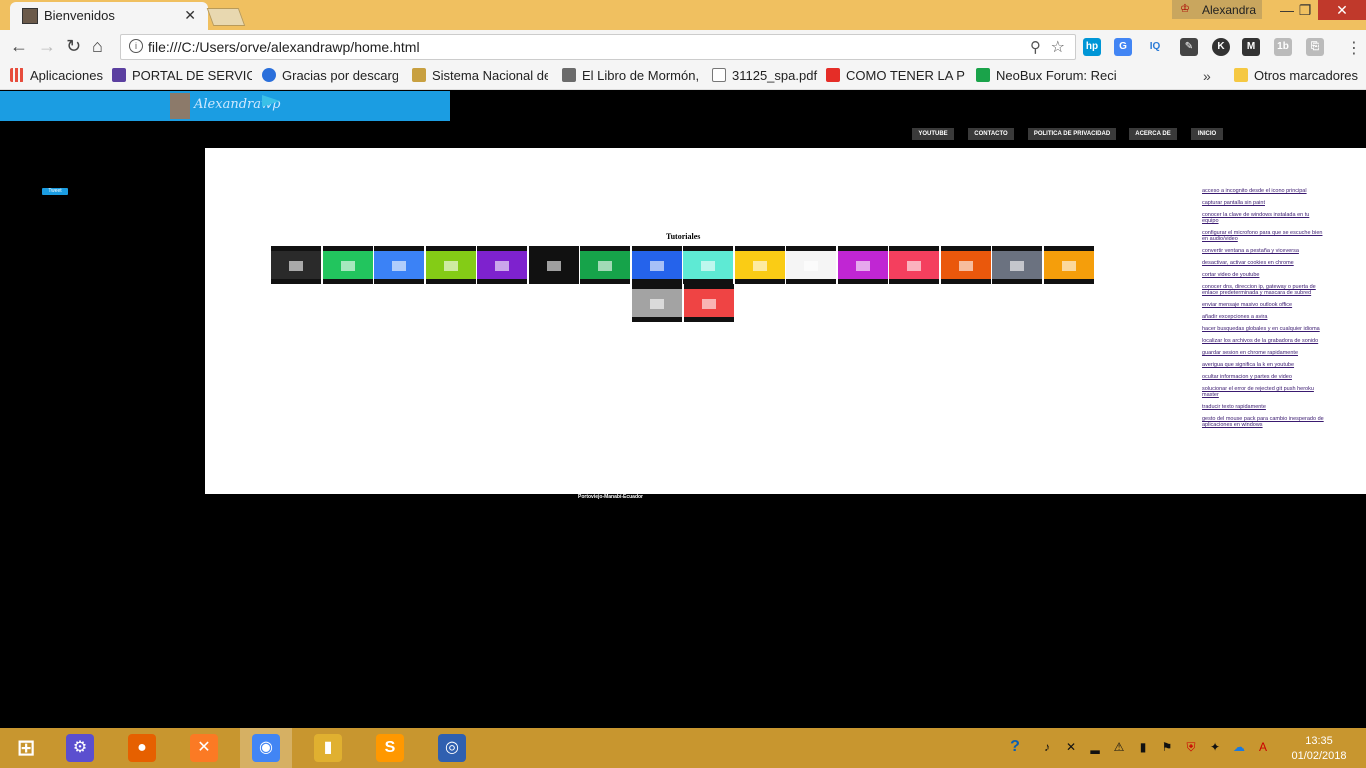  Describe the element at coordinates (1221, 47) in the screenshot. I see `k-extension-icon: K` at that location.